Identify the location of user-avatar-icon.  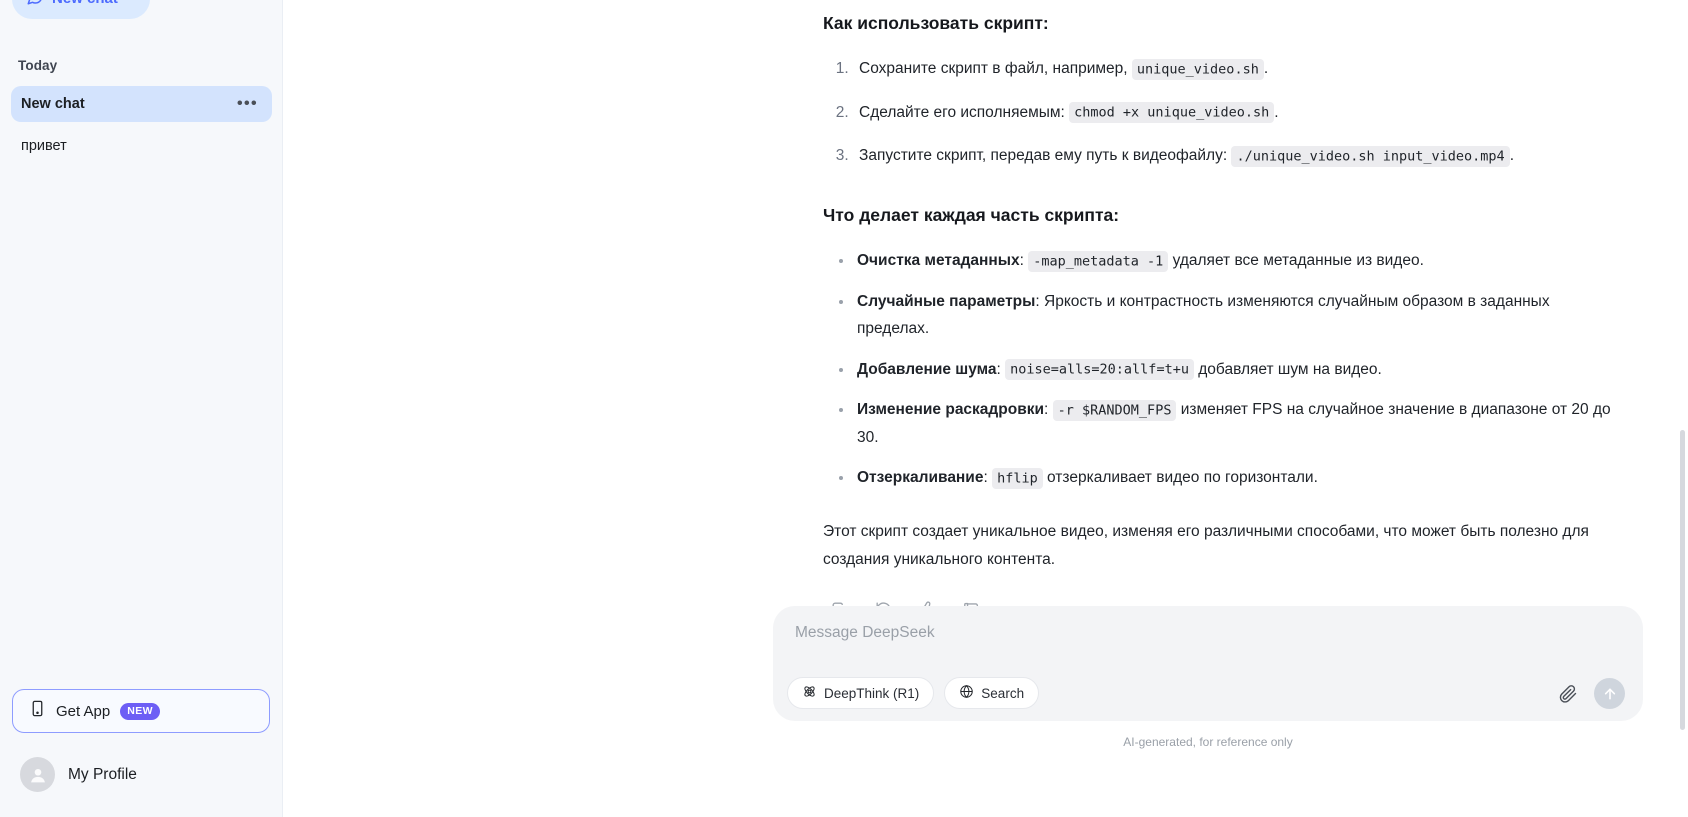
(37, 774).